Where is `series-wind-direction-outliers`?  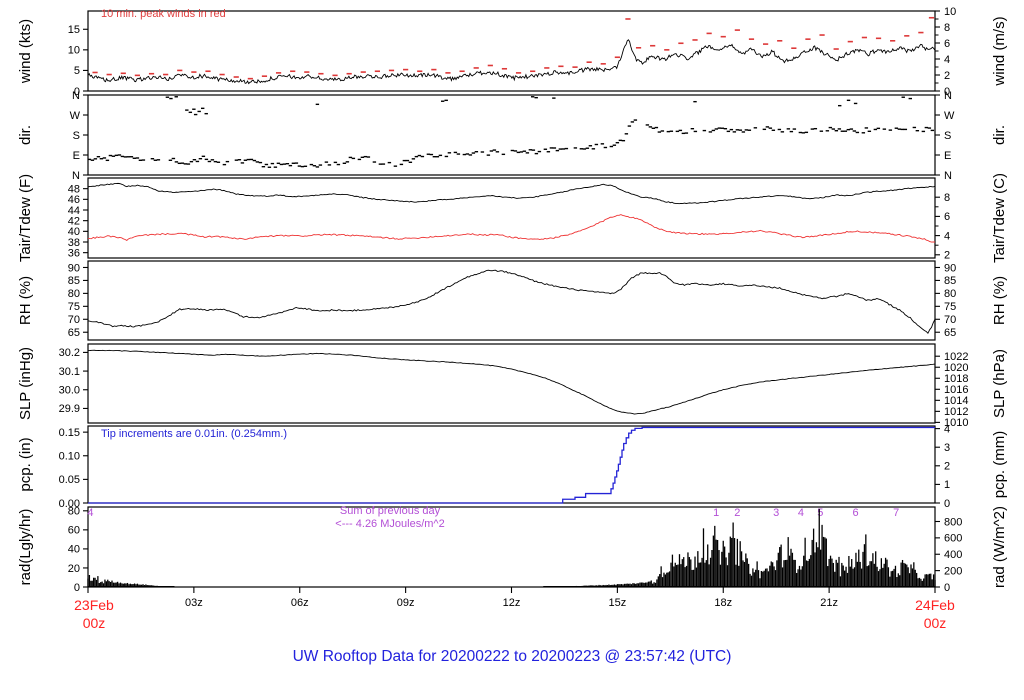
series-wind-direction-outliers is located at coordinates (538, 106).